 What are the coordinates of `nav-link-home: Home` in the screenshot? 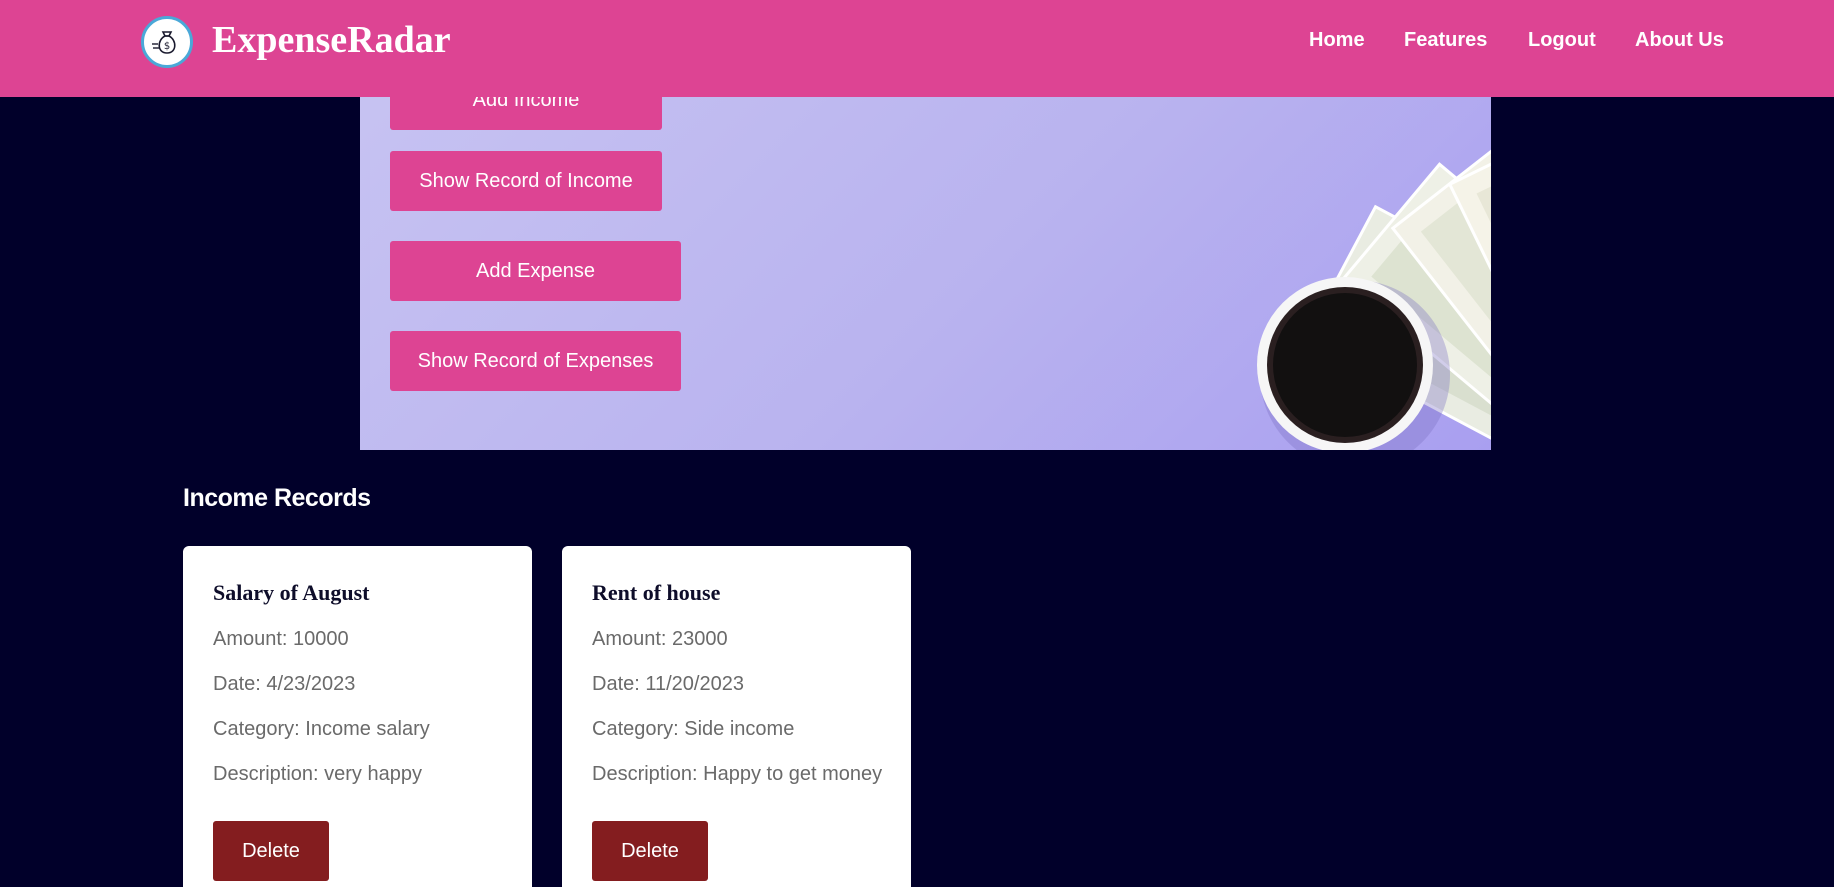 It's located at (1337, 40).